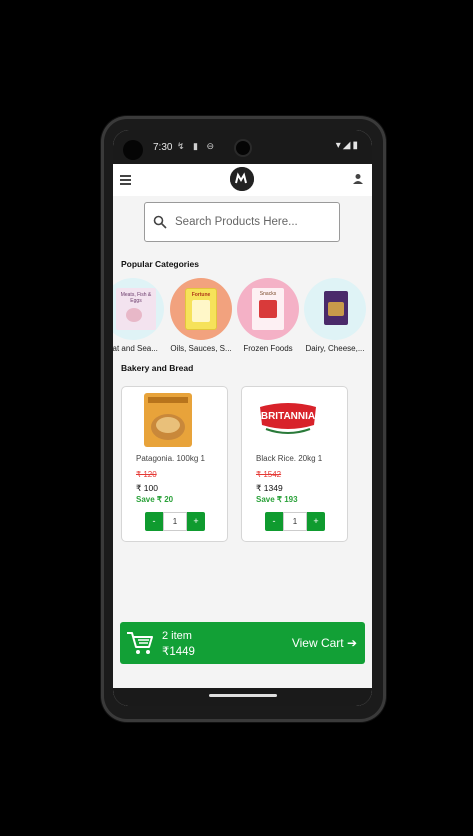 The height and width of the screenshot is (836, 473). What do you see at coordinates (324, 643) in the screenshot?
I see `view-cart-button: View Cart ➔` at bounding box center [324, 643].